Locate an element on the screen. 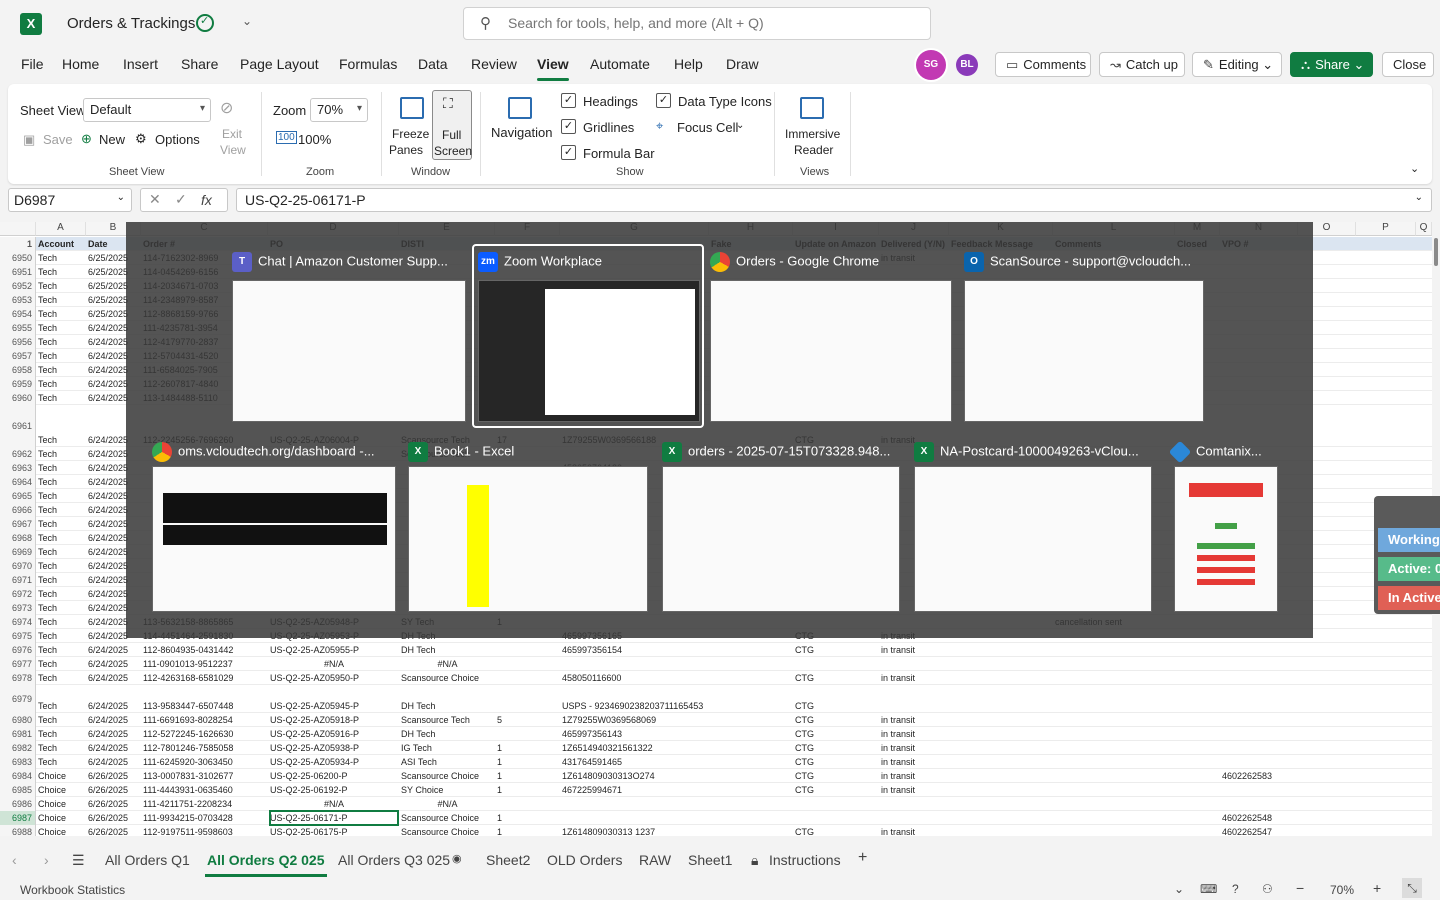 This screenshot has height=900, width=1440. row-header: 6960 is located at coordinates (18, 398).